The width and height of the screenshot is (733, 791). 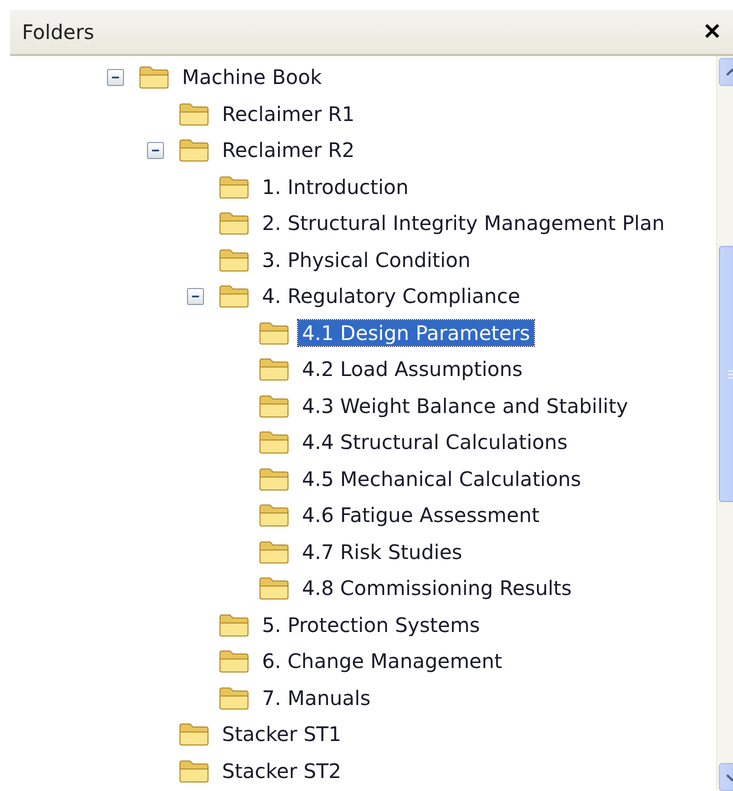 What do you see at coordinates (382, 661) in the screenshot?
I see `folder-label: 6. Change Management` at bounding box center [382, 661].